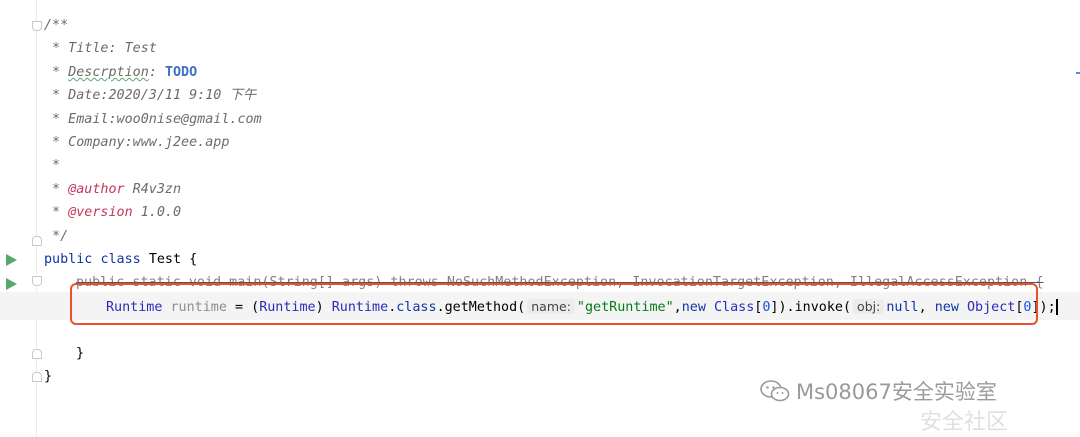 The width and height of the screenshot is (1080, 437). I want to click on comment-close: */, so click(56, 236).